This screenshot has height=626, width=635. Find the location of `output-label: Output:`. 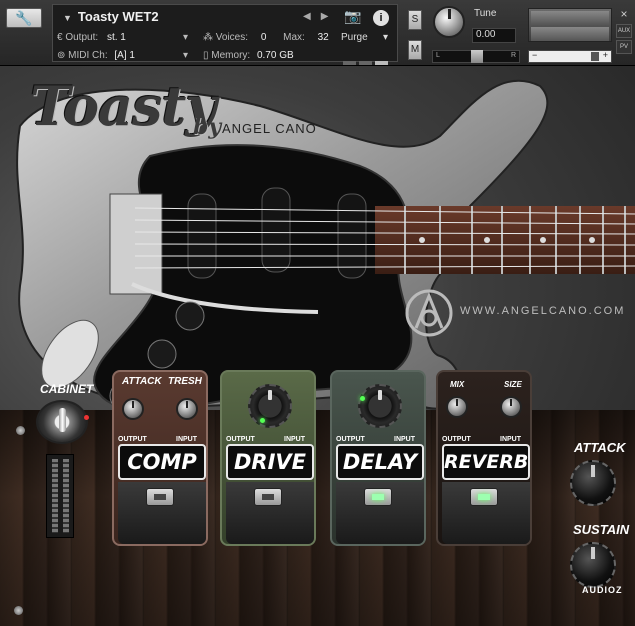

output-label: Output: is located at coordinates (82, 37).